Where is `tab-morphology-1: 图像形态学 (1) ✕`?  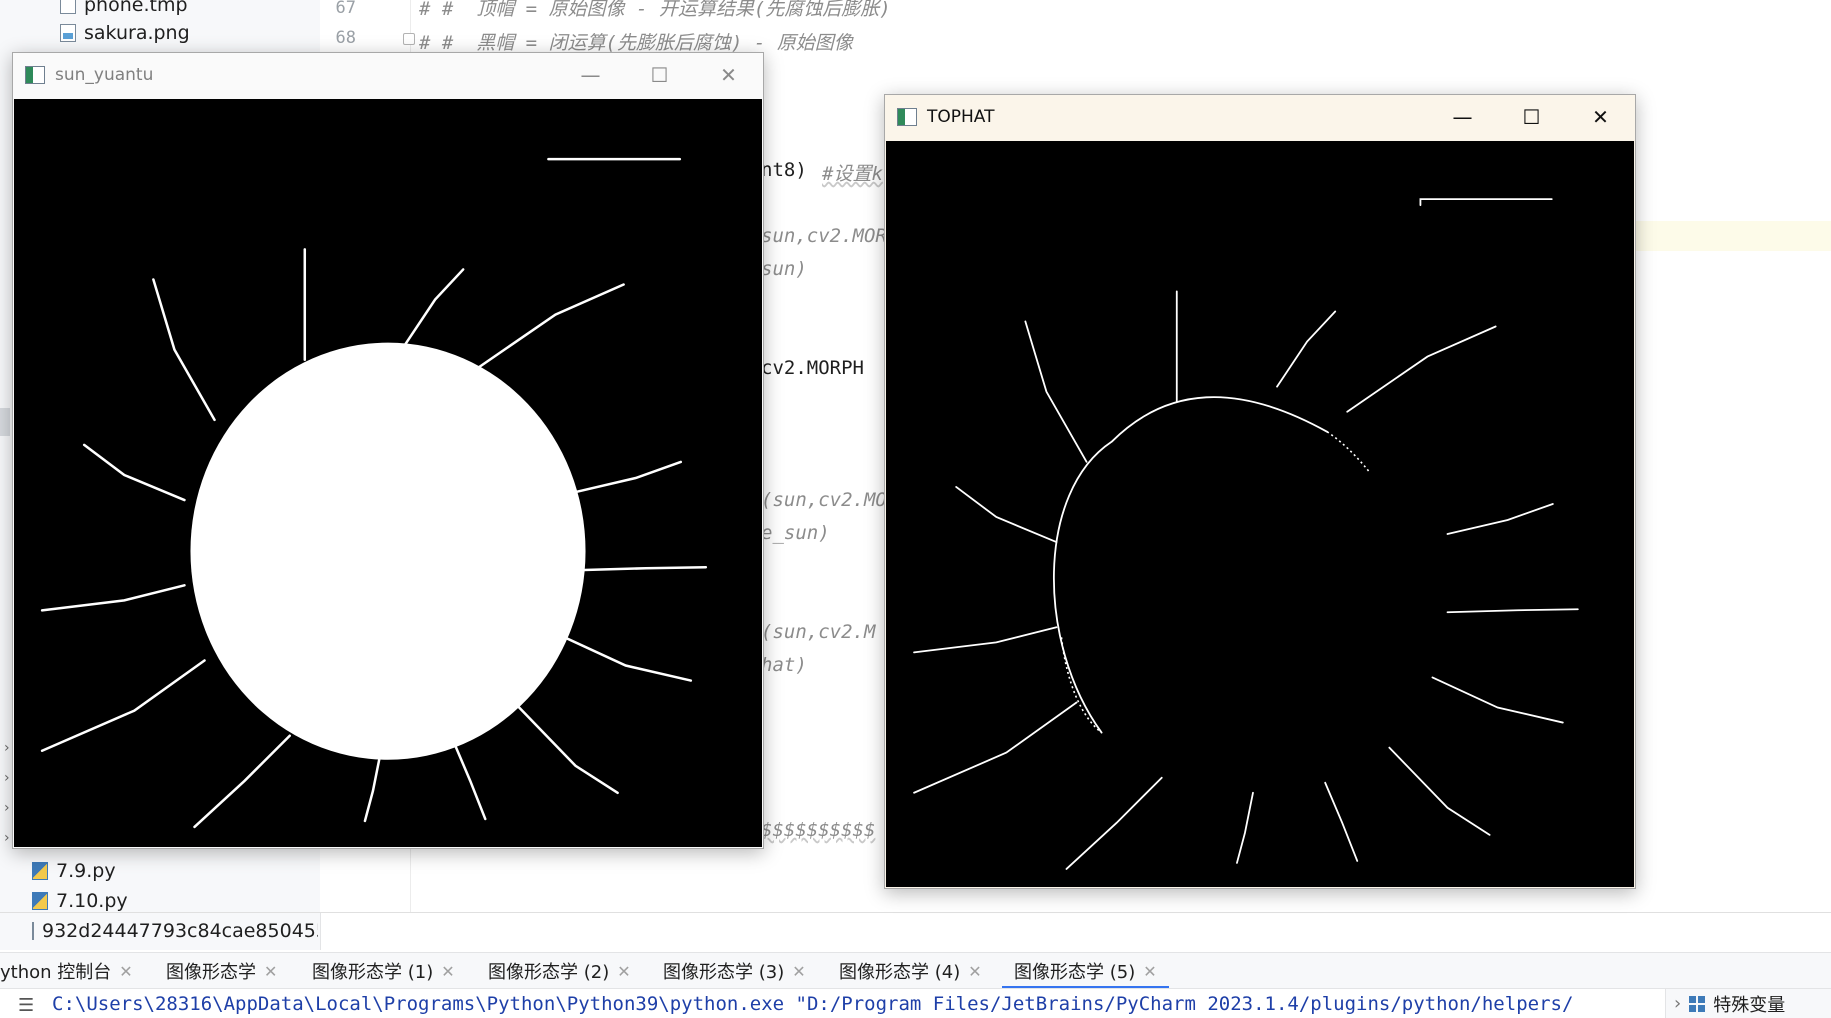 tab-morphology-1: 图像形态学 (1) ✕ is located at coordinates (383, 971).